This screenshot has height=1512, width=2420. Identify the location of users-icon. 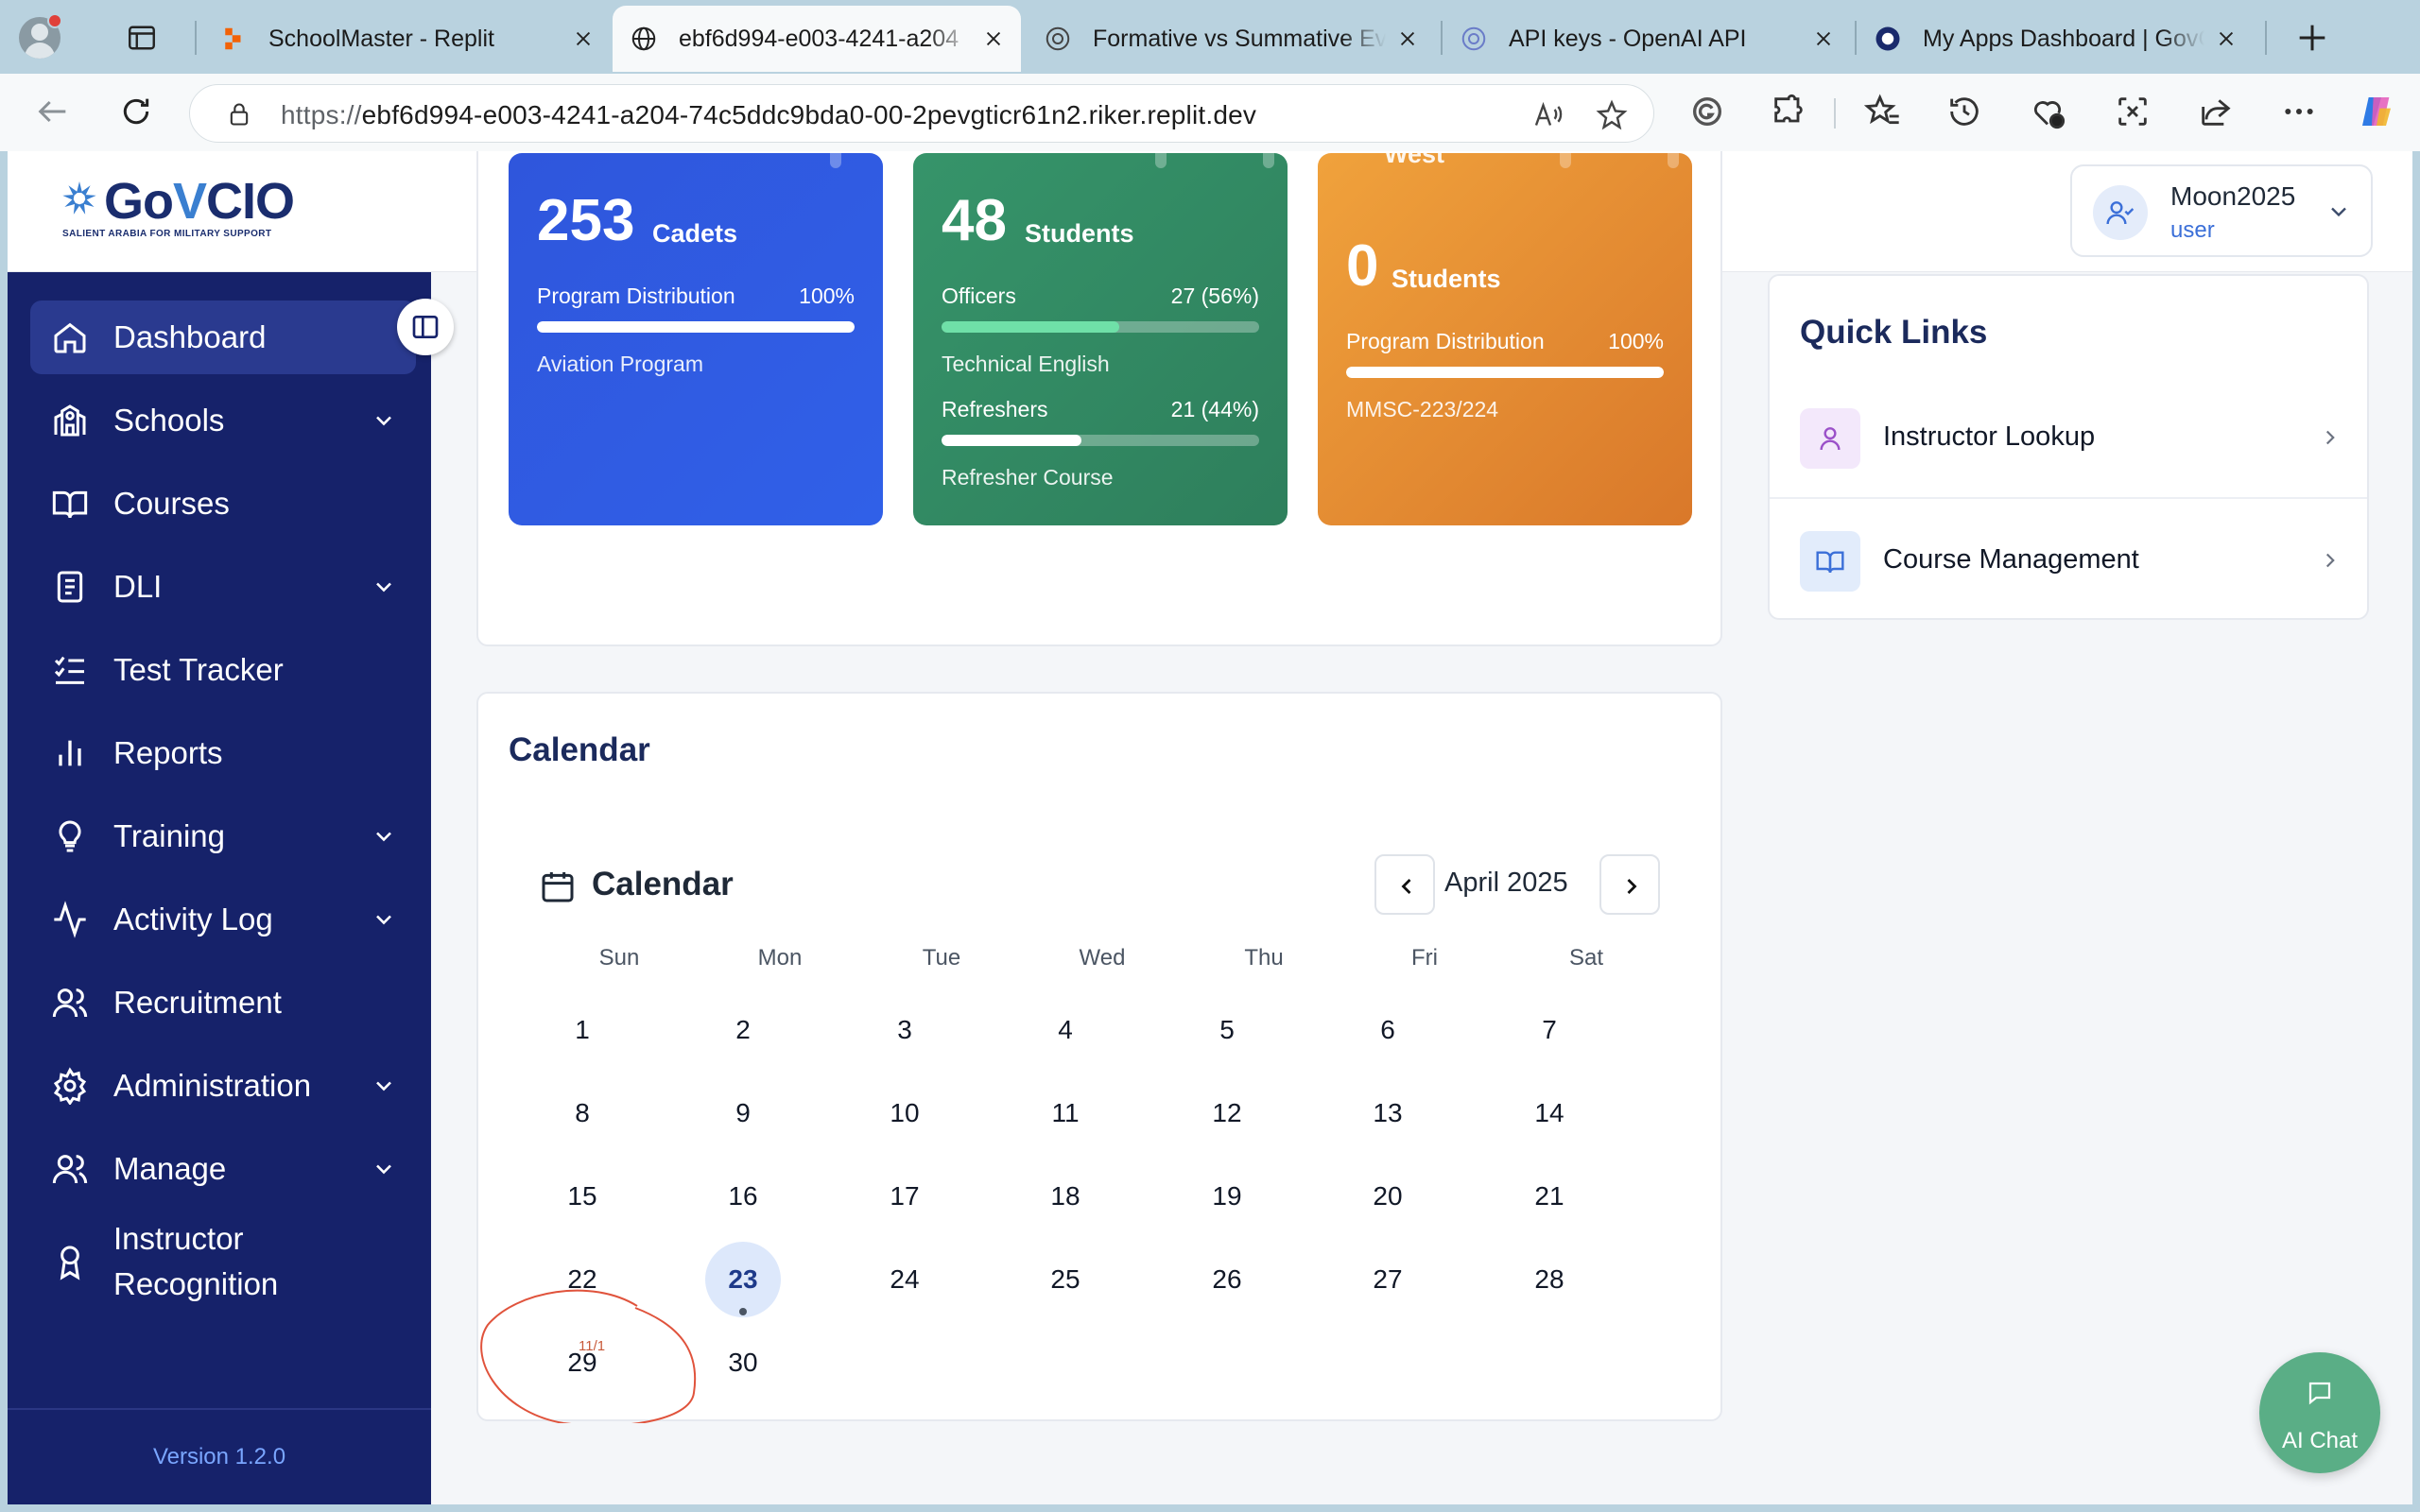
(70, 1003).